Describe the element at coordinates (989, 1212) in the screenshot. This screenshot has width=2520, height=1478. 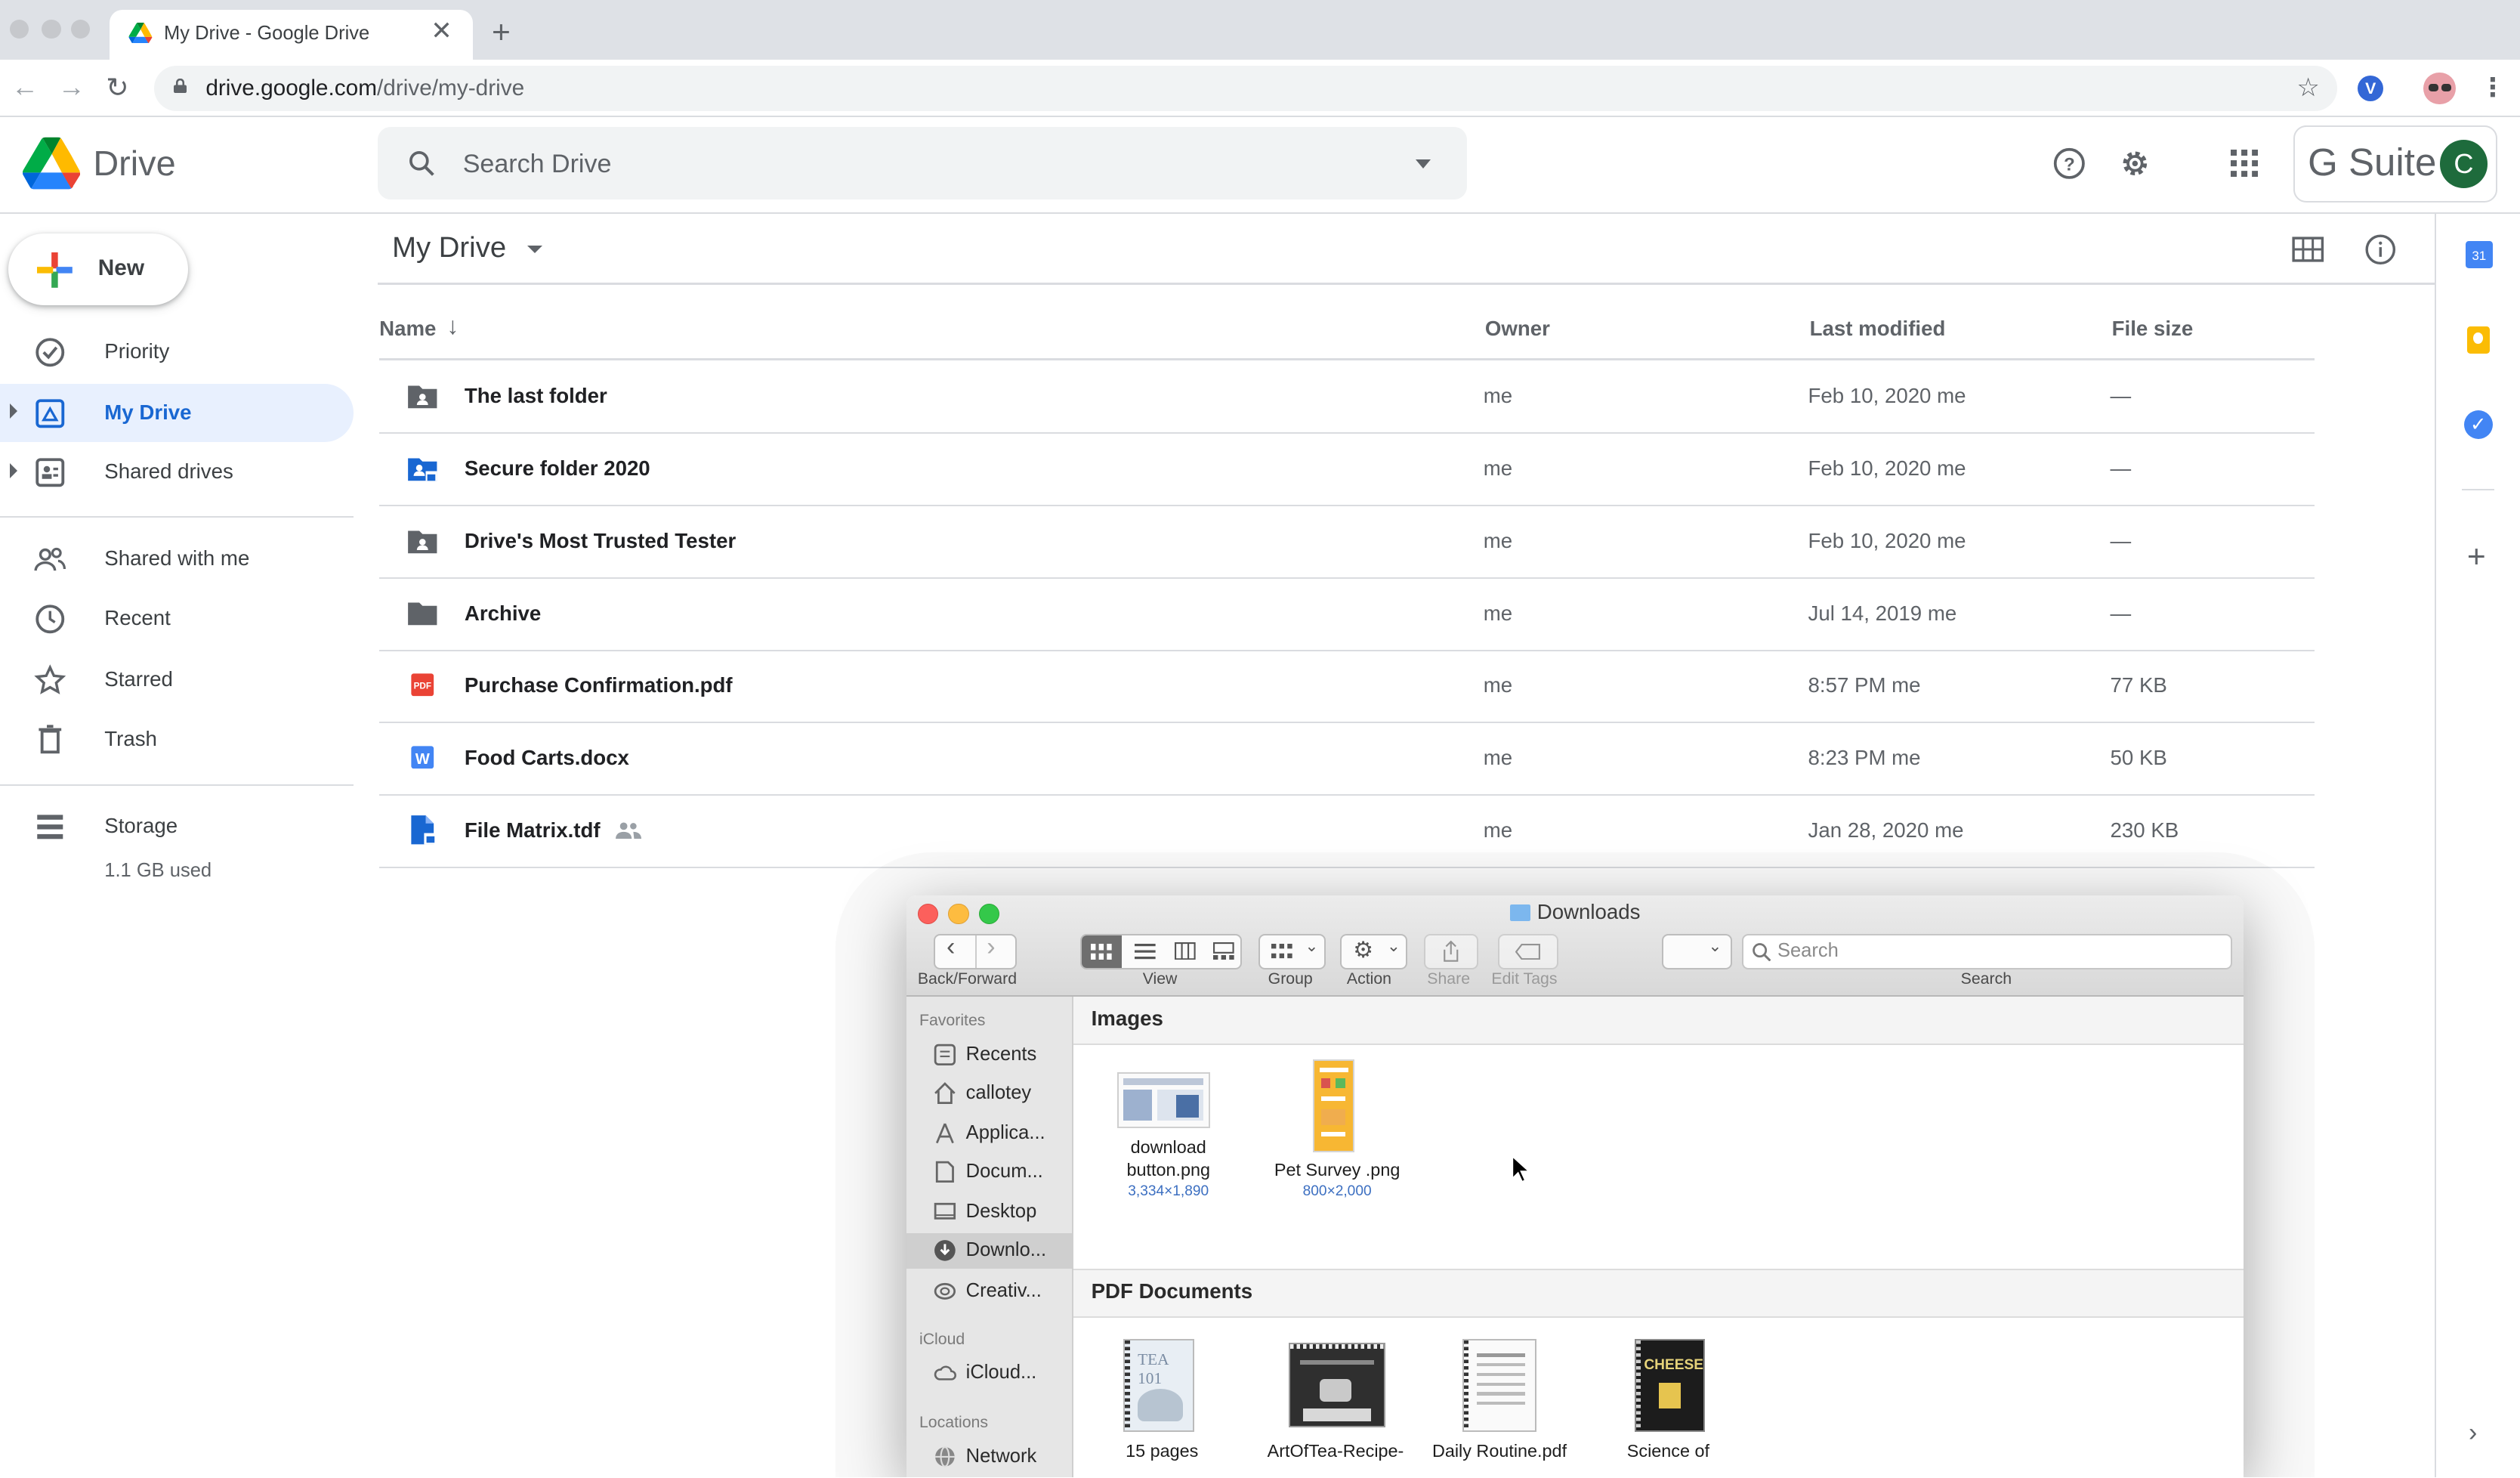
I see `finder-sidebar-item-desktop: Desktop` at that location.